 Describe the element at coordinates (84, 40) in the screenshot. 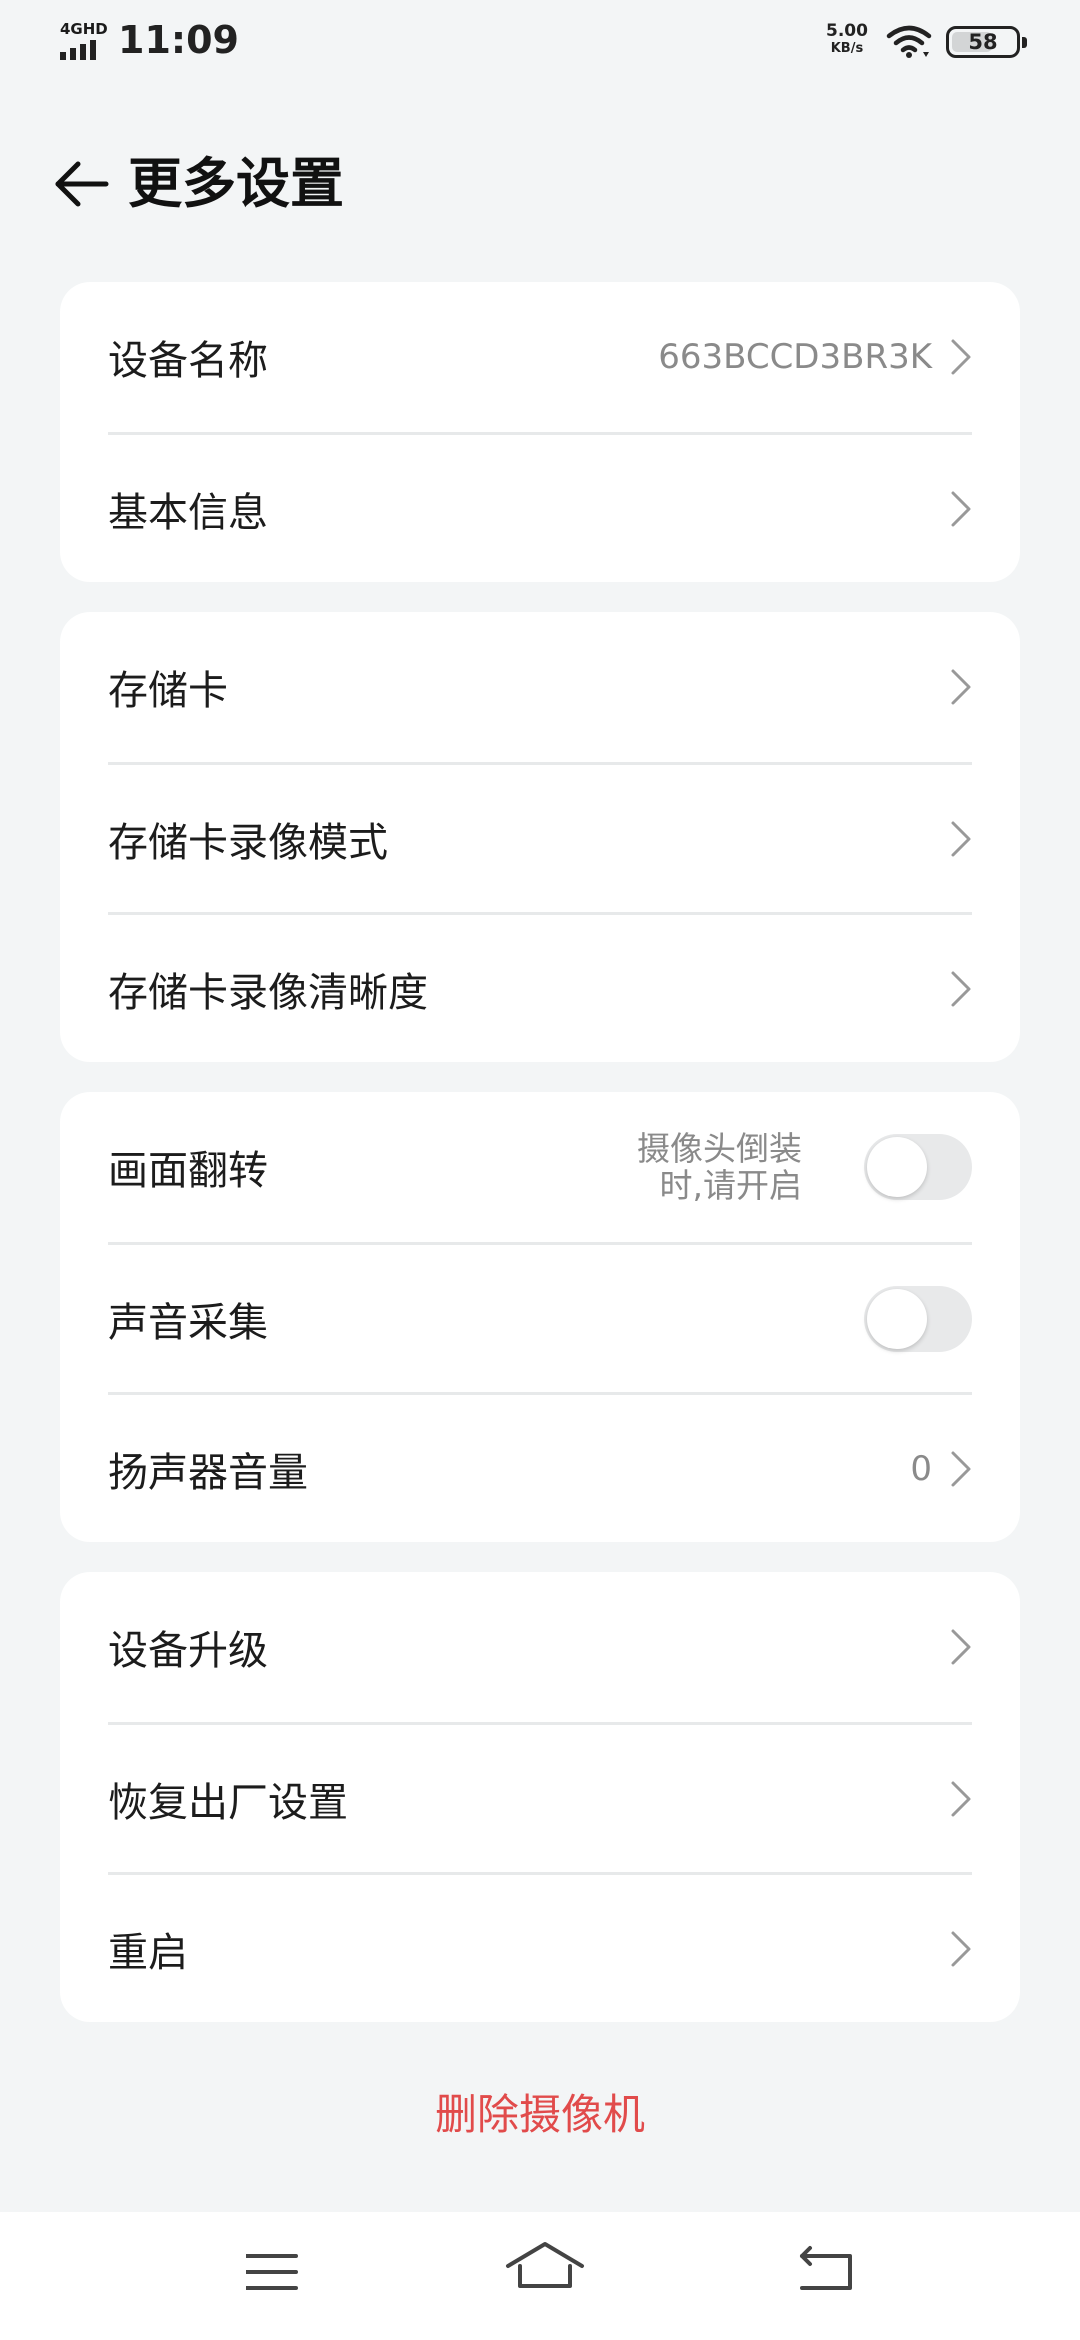

I see `cellular-signal-icon: 4GHD` at that location.